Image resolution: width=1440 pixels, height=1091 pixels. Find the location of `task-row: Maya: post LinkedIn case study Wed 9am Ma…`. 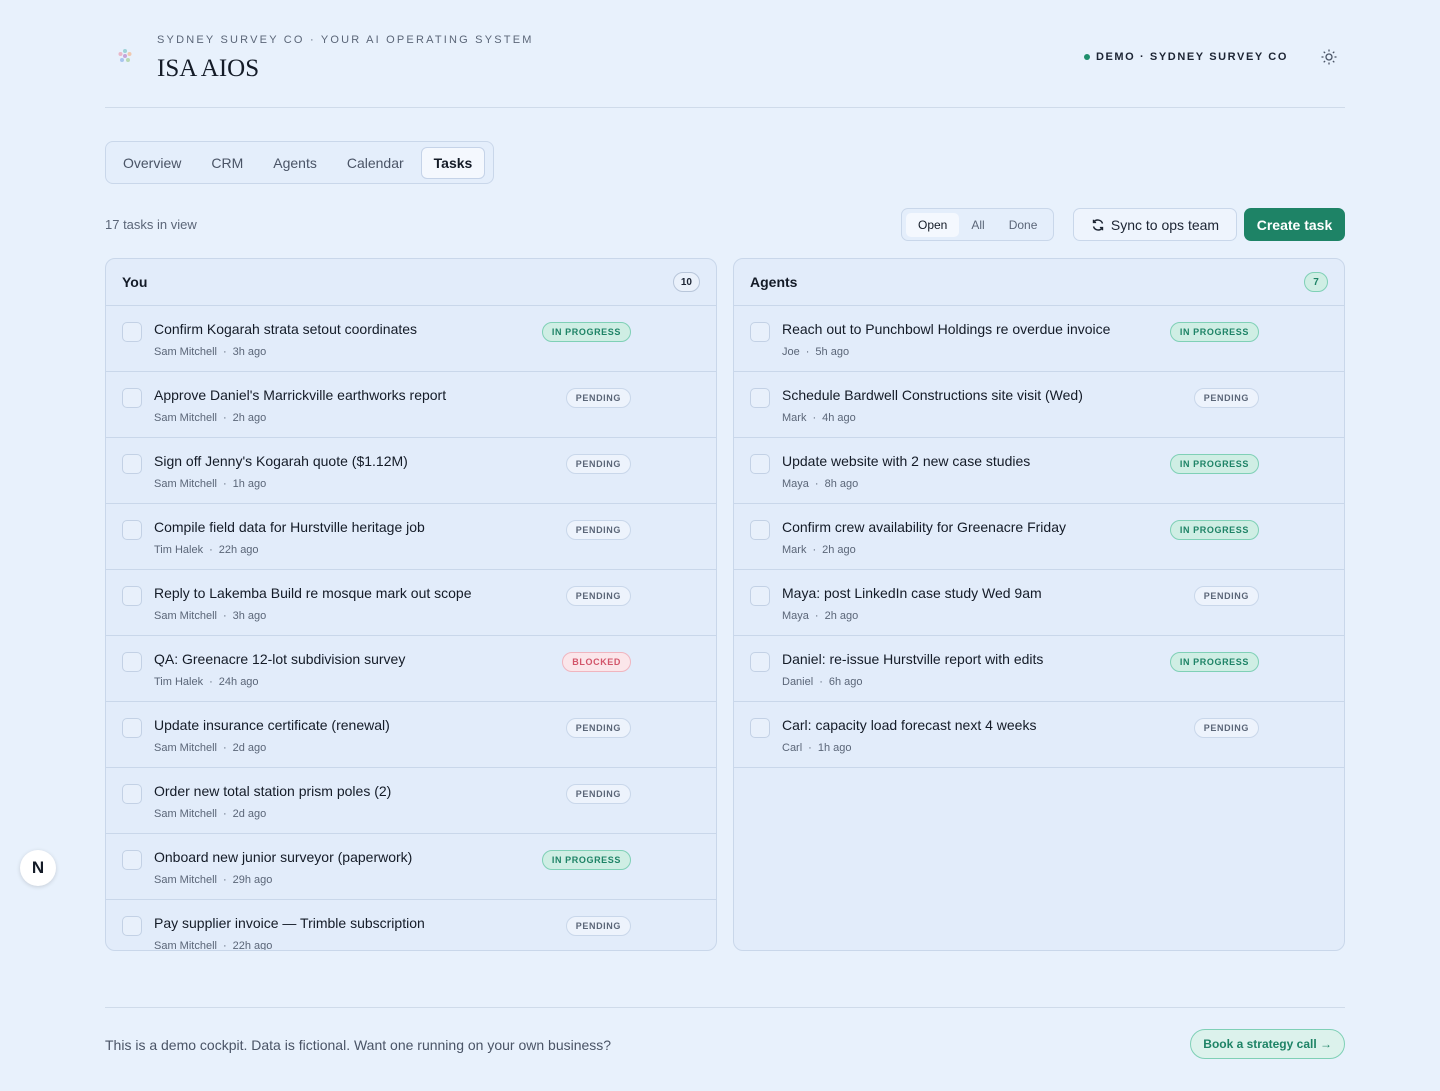

task-row: Maya: post LinkedIn case study Wed 9am Ma… is located at coordinates (1039, 603).